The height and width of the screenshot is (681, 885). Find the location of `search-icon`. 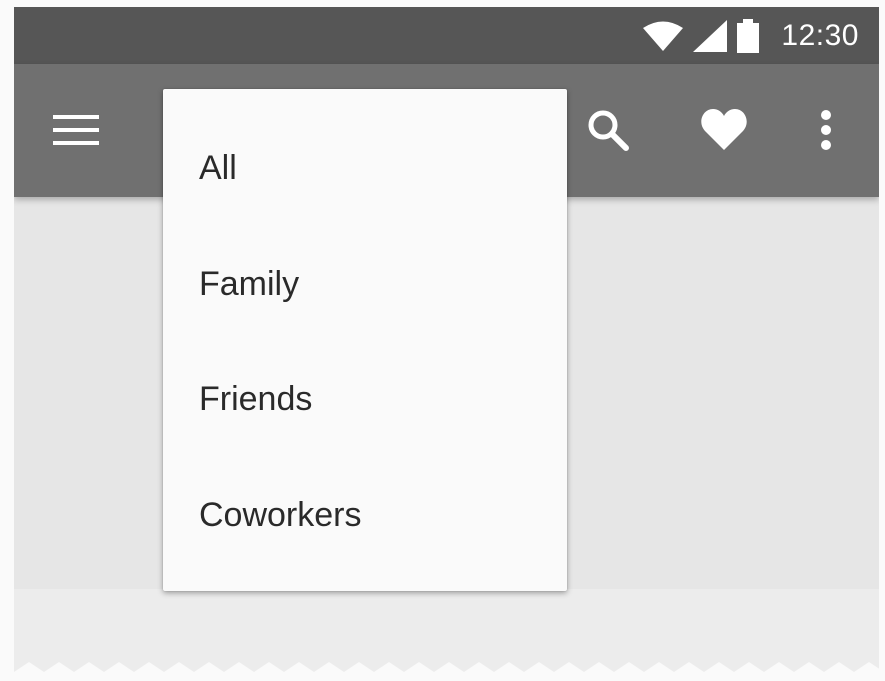

search-icon is located at coordinates (608, 132).